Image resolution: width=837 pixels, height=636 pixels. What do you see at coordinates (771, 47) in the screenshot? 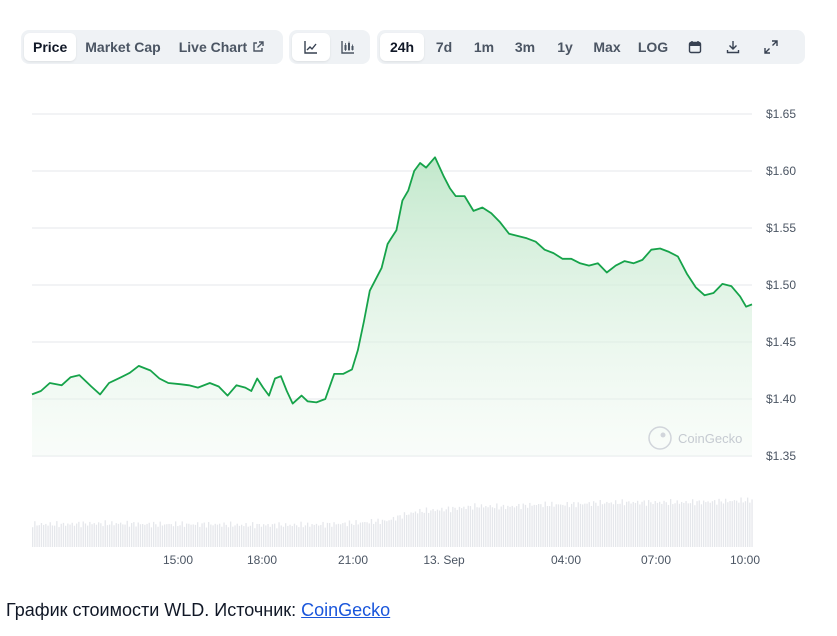
I see `expand-button` at bounding box center [771, 47].